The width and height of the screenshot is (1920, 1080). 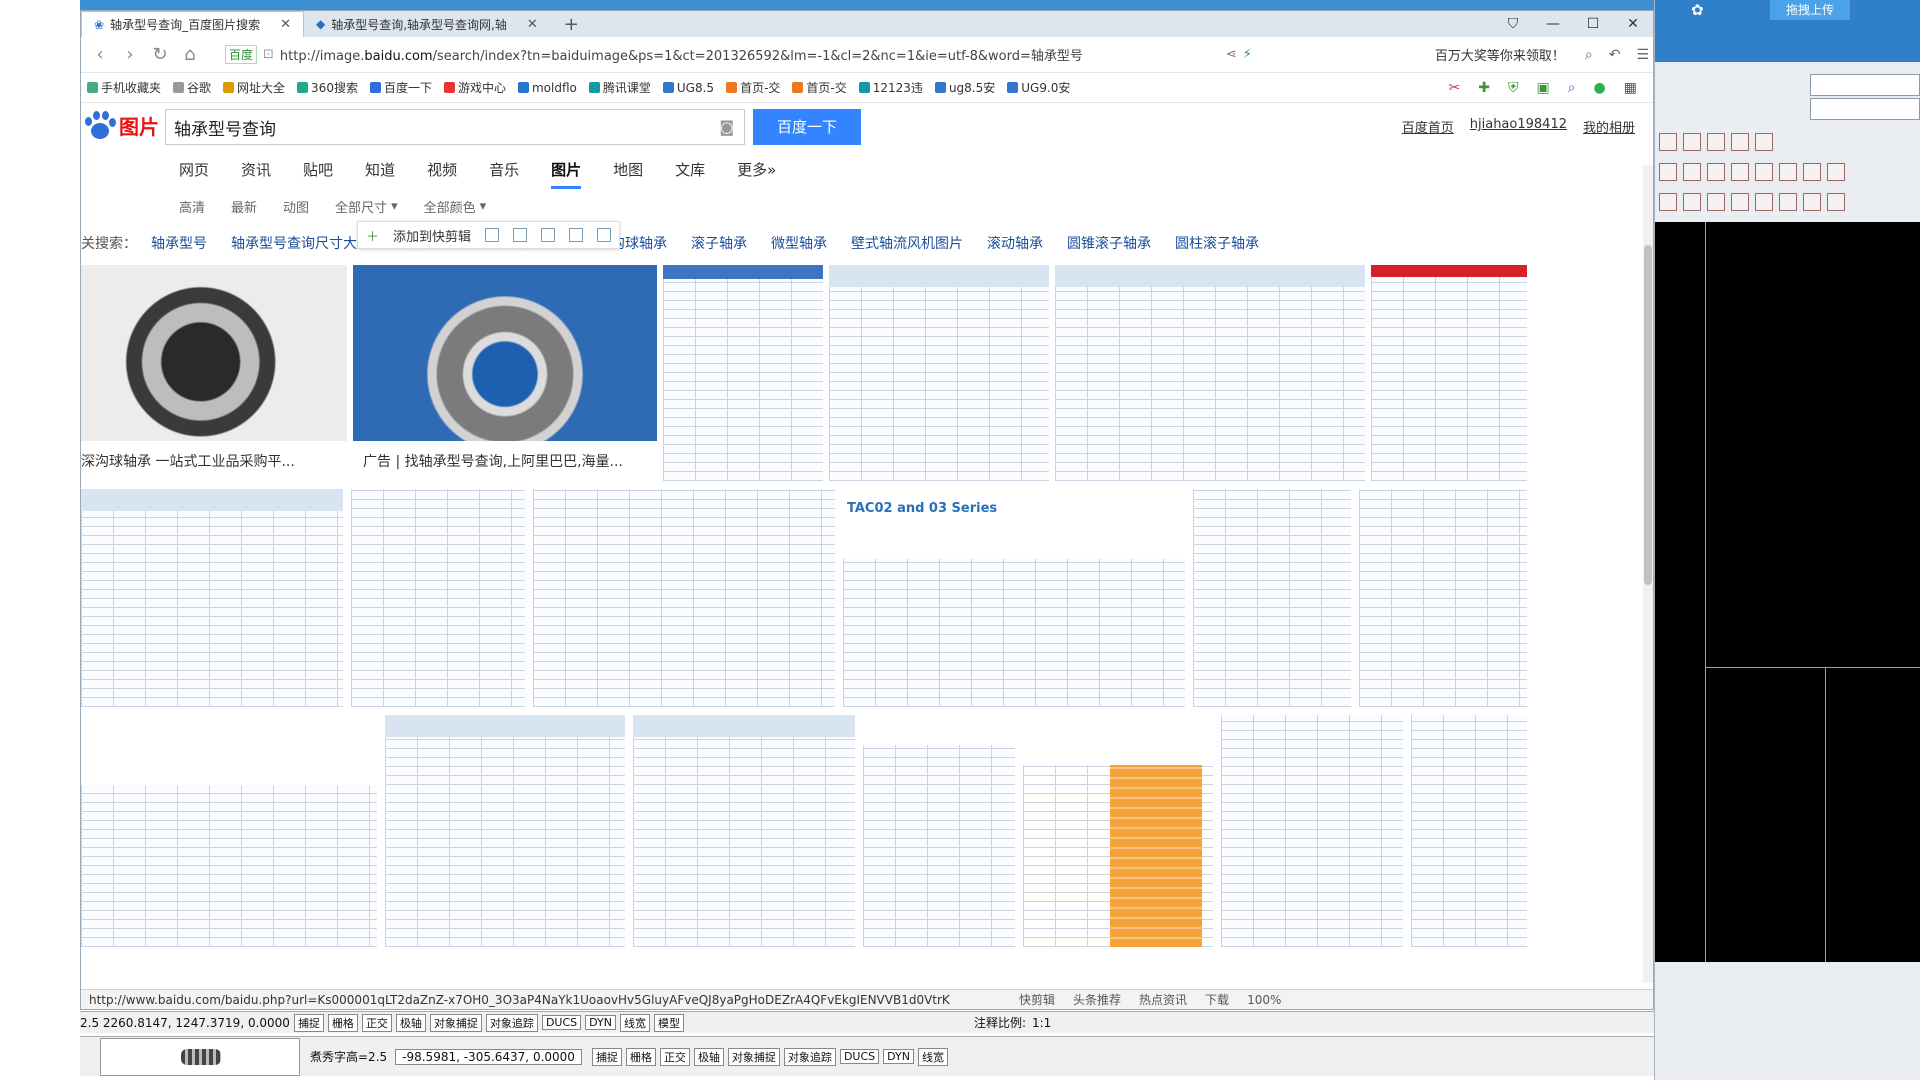 What do you see at coordinates (318, 169) in the screenshot?
I see `nav-tab: 贴吧` at bounding box center [318, 169].